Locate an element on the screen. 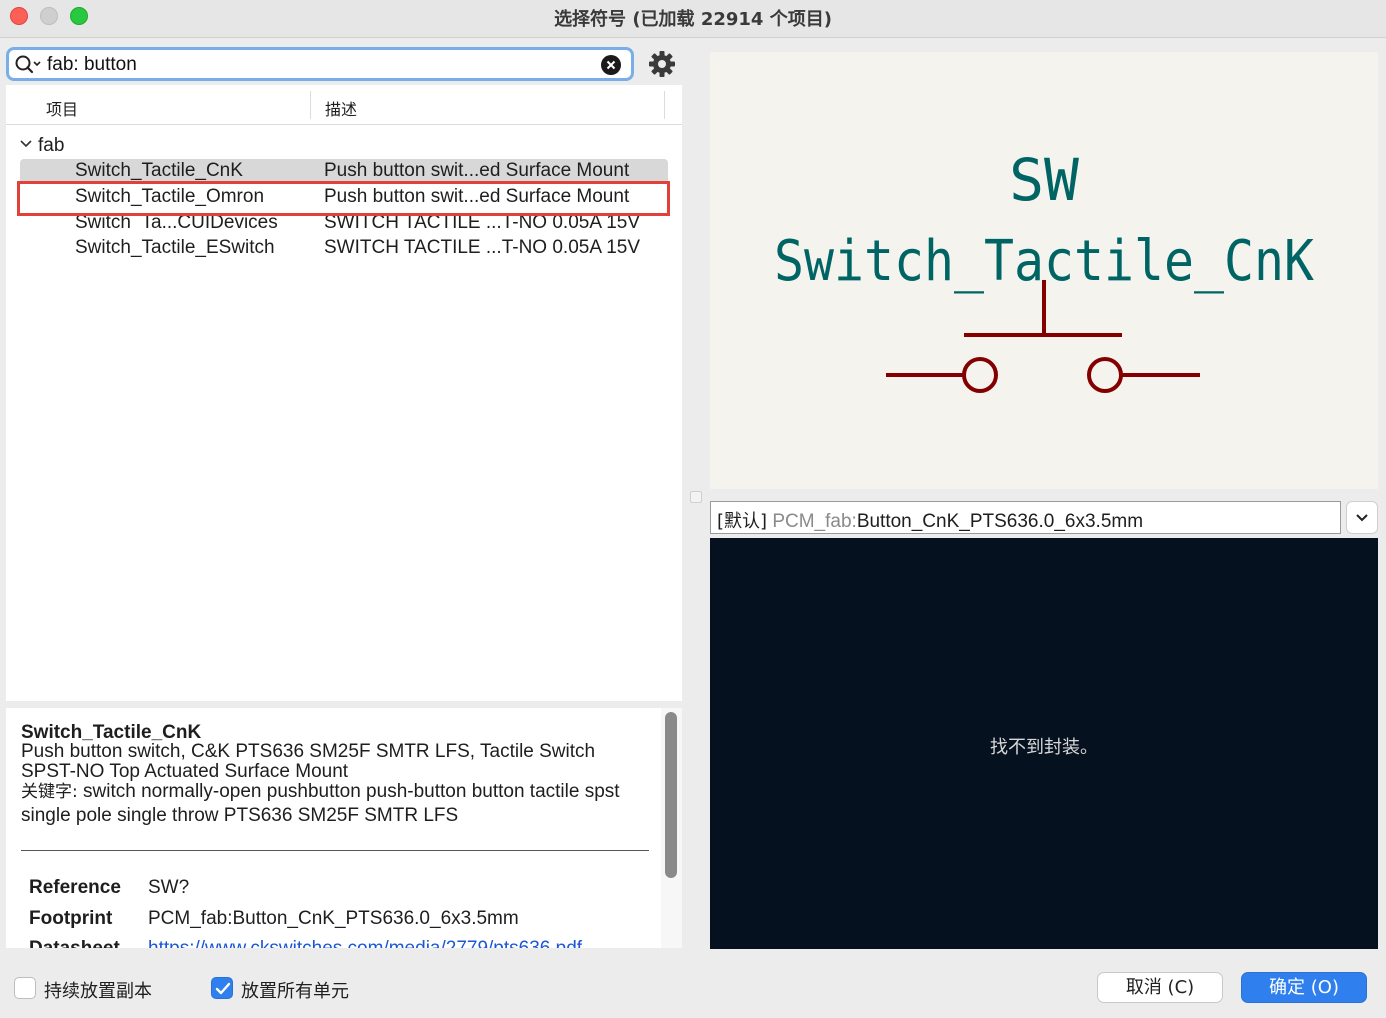 The height and width of the screenshot is (1018, 1386). reference-label: Reference is located at coordinates (75, 887).